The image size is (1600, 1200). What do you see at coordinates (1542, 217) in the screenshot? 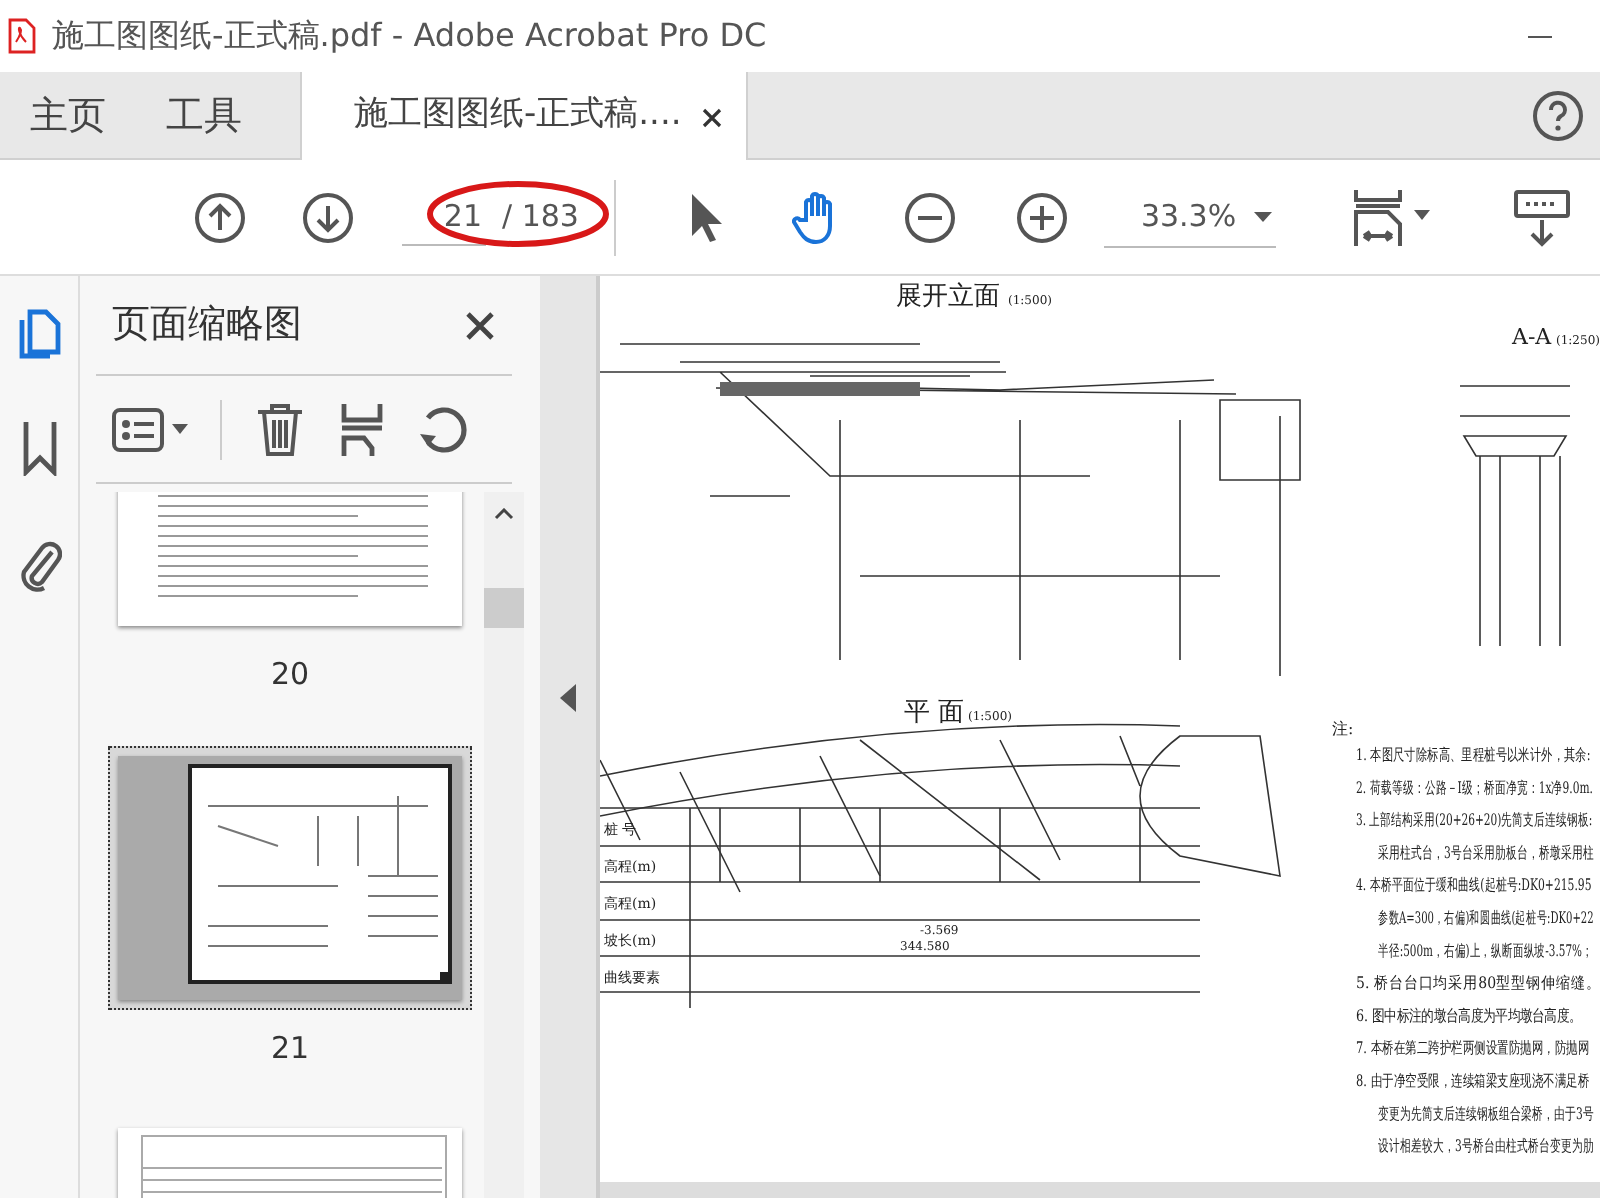
I see `more-tools-icon` at bounding box center [1542, 217].